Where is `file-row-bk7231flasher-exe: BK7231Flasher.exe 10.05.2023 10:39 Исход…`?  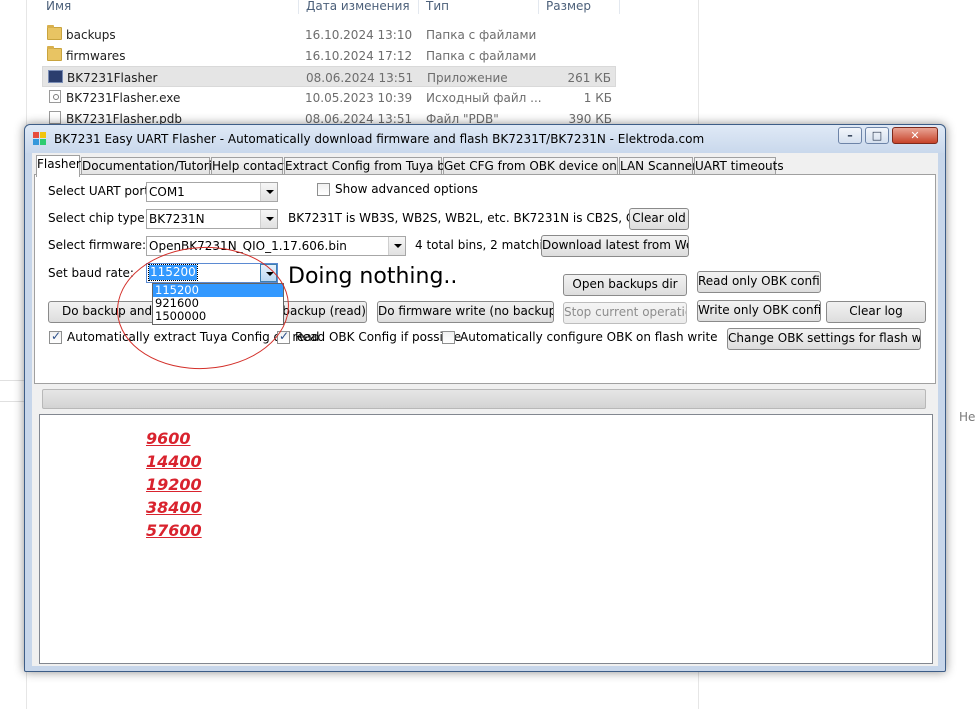
file-row-bk7231flasher-exe: BK7231Flasher.exe 10.05.2023 10:39 Исход… is located at coordinates (329, 97).